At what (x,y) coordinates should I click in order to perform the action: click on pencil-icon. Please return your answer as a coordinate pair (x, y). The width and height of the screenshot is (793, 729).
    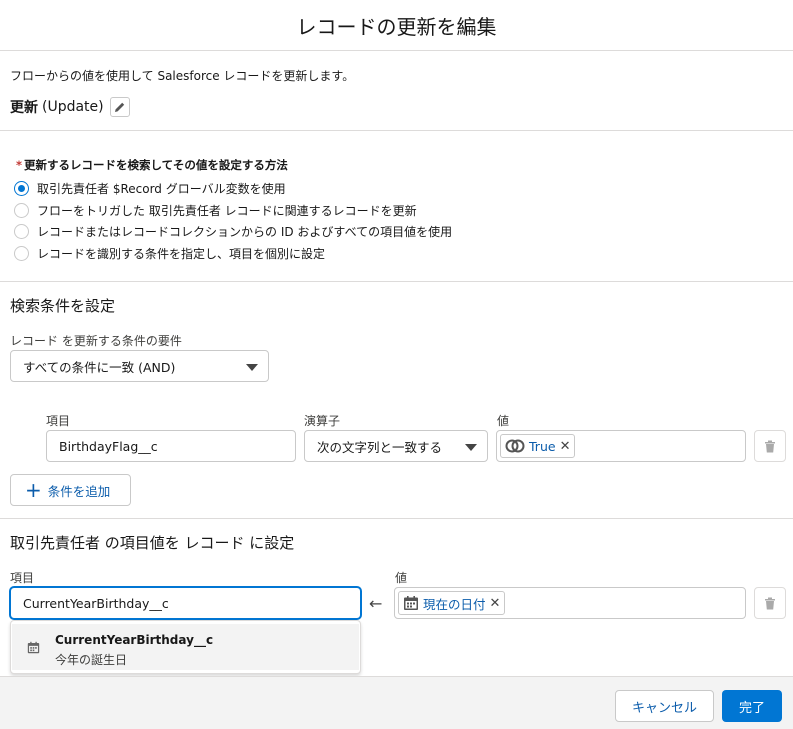
    Looking at the image, I should click on (119, 107).